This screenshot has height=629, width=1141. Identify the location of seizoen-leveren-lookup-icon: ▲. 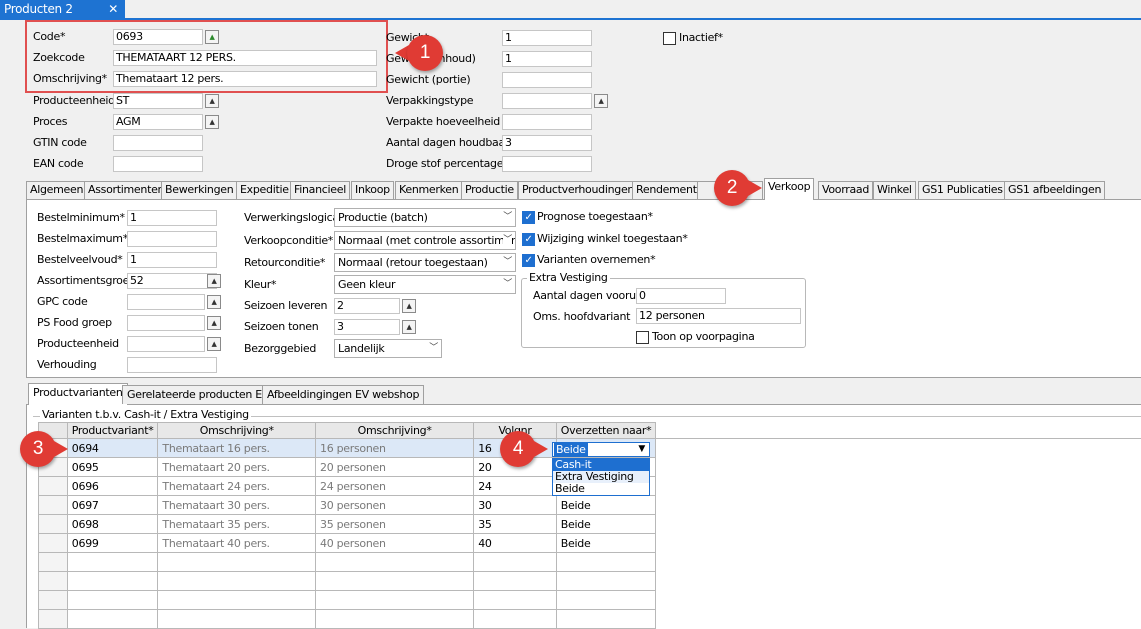
(409, 306).